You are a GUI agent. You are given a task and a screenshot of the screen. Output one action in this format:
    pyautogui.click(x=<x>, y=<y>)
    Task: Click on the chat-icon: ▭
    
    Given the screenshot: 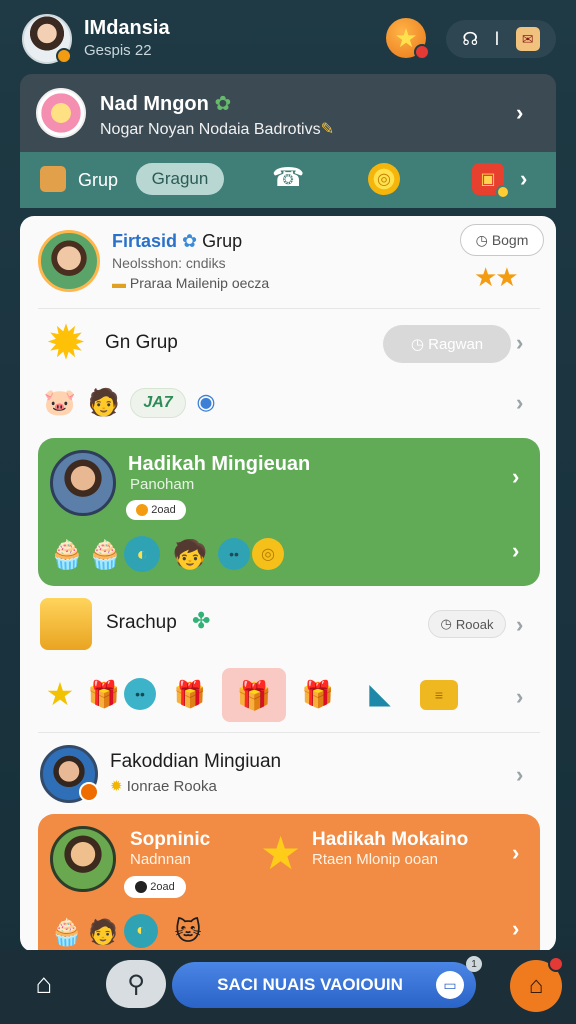 What is the action you would take?
    pyautogui.click(x=450, y=985)
    